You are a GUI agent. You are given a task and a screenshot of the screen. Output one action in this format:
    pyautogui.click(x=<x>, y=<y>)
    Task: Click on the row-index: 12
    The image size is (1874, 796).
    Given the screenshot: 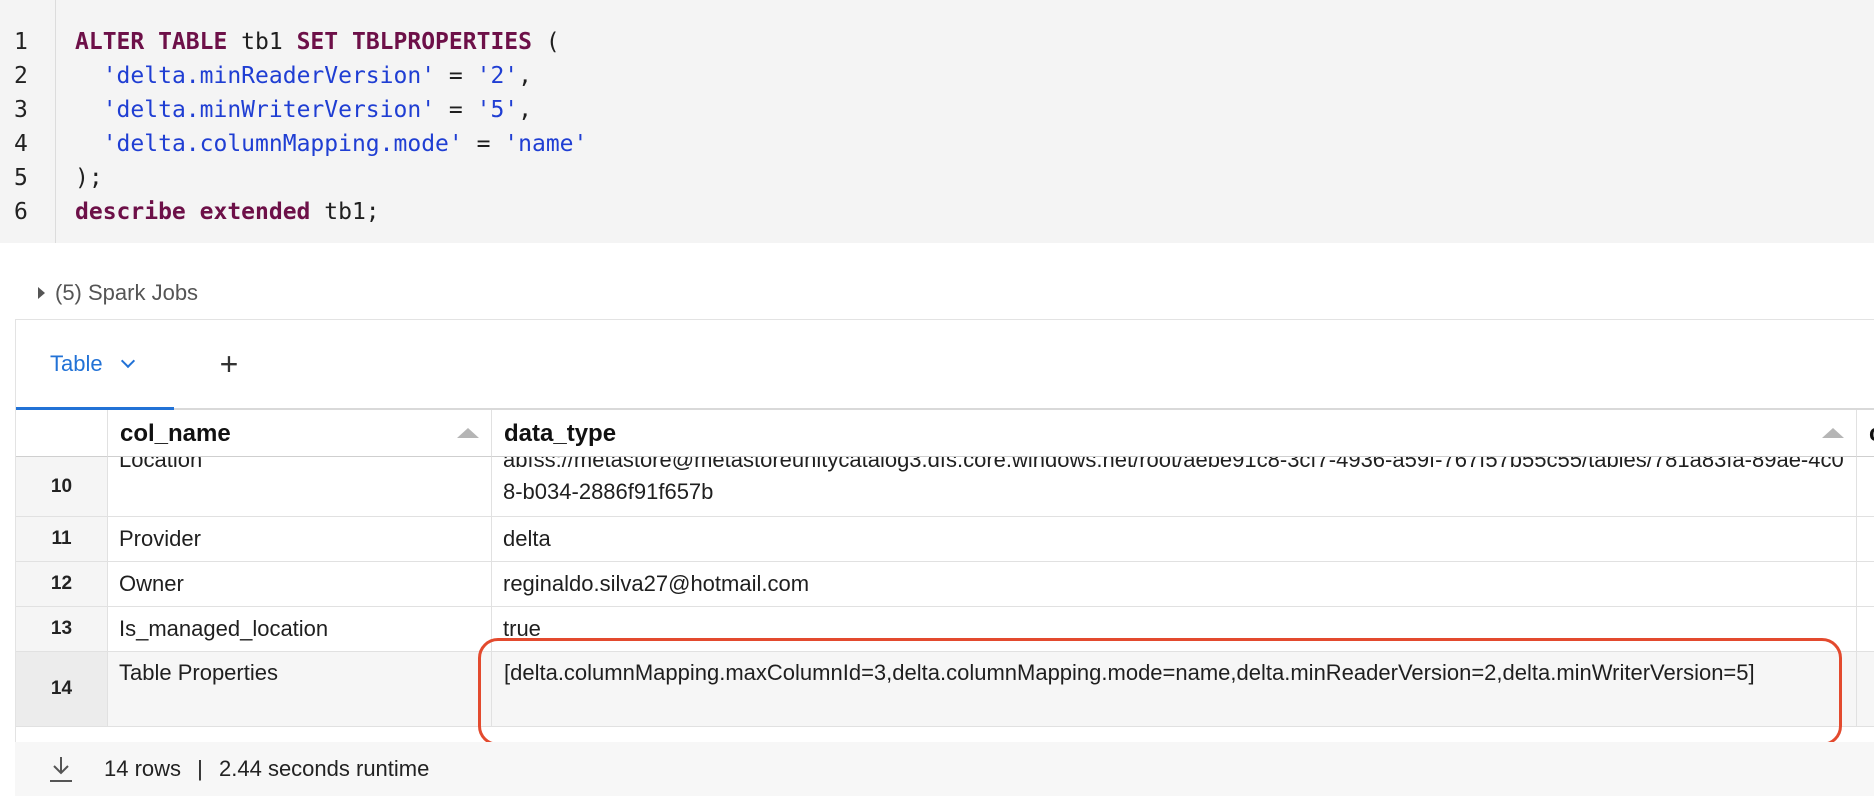 What is the action you would take?
    pyautogui.click(x=62, y=584)
    